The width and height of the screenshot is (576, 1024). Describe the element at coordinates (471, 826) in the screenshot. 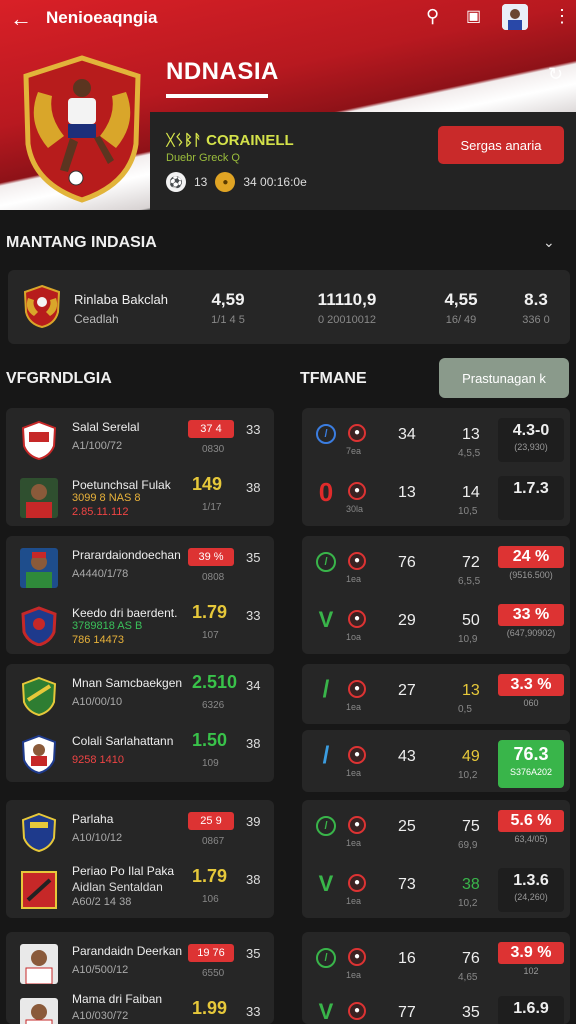

I see `stat-value: 75` at that location.